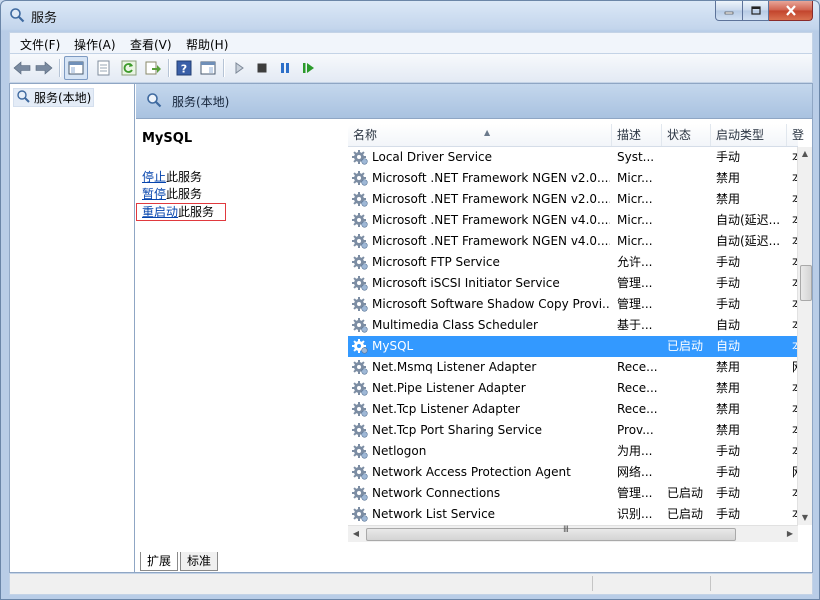 Image resolution: width=820 pixels, height=600 pixels. I want to click on menu-bar: 文件(F) 操作(A) 查看(V) 帮助(H), so click(411, 42).